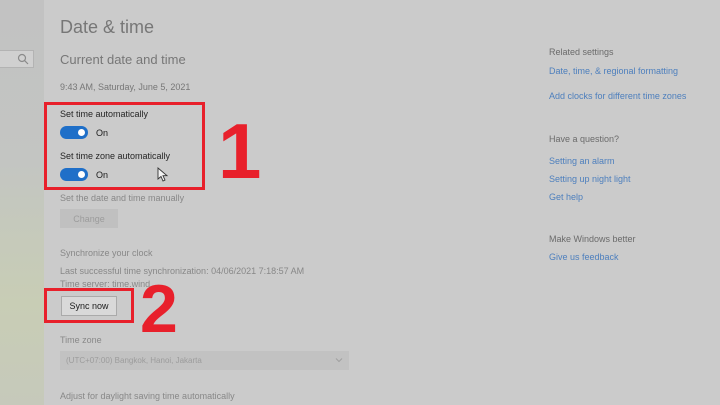 Image resolution: width=720 pixels, height=405 pixels. I want to click on manual-set-label: Set the date and time manually, so click(122, 198).